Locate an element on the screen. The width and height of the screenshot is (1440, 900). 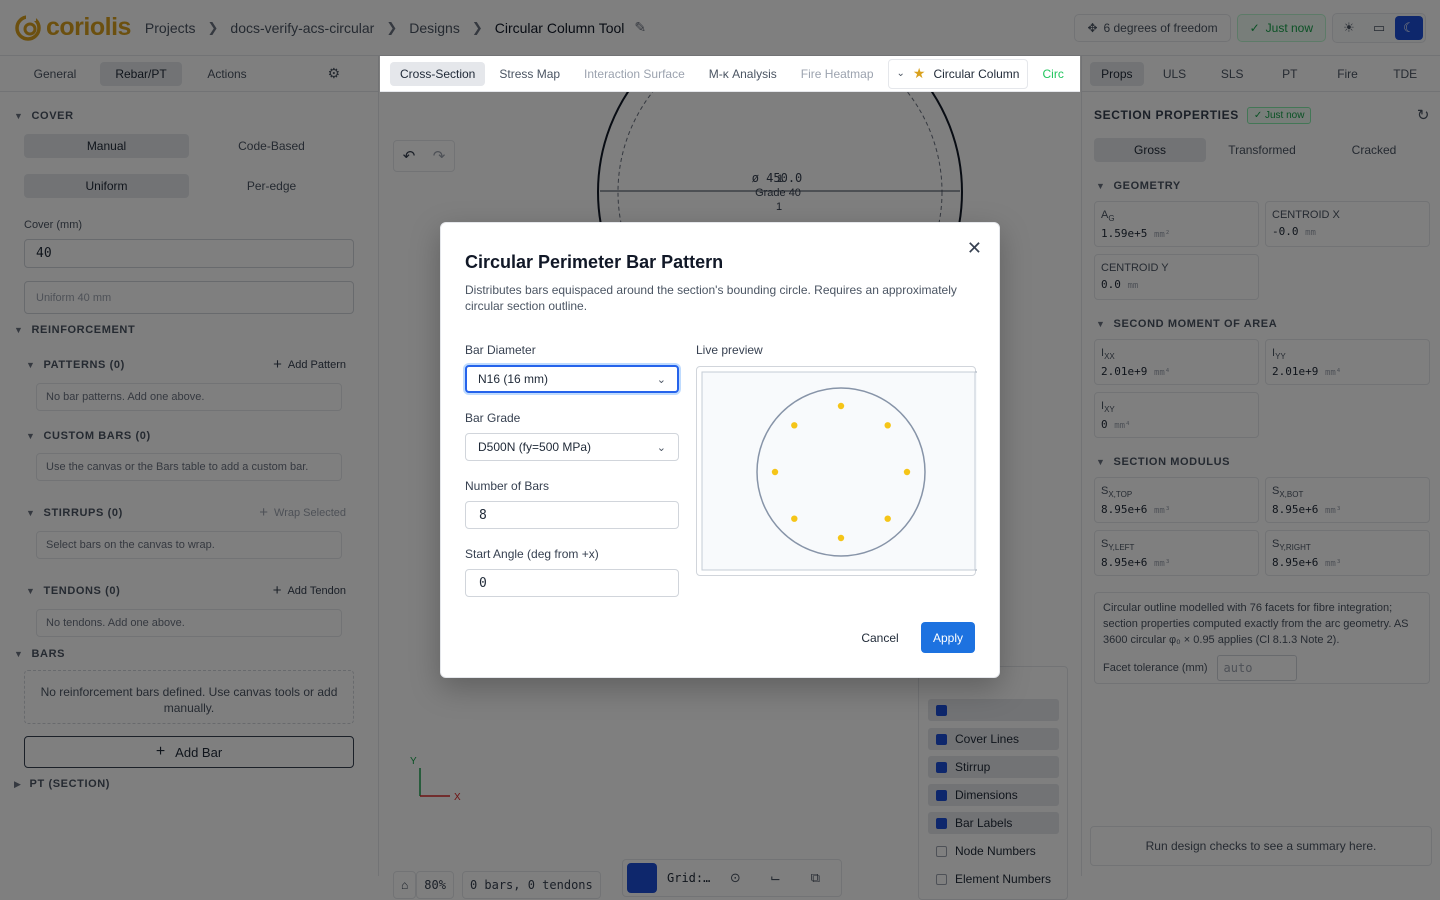
bar-grade-label: Bar Grade is located at coordinates (493, 418).